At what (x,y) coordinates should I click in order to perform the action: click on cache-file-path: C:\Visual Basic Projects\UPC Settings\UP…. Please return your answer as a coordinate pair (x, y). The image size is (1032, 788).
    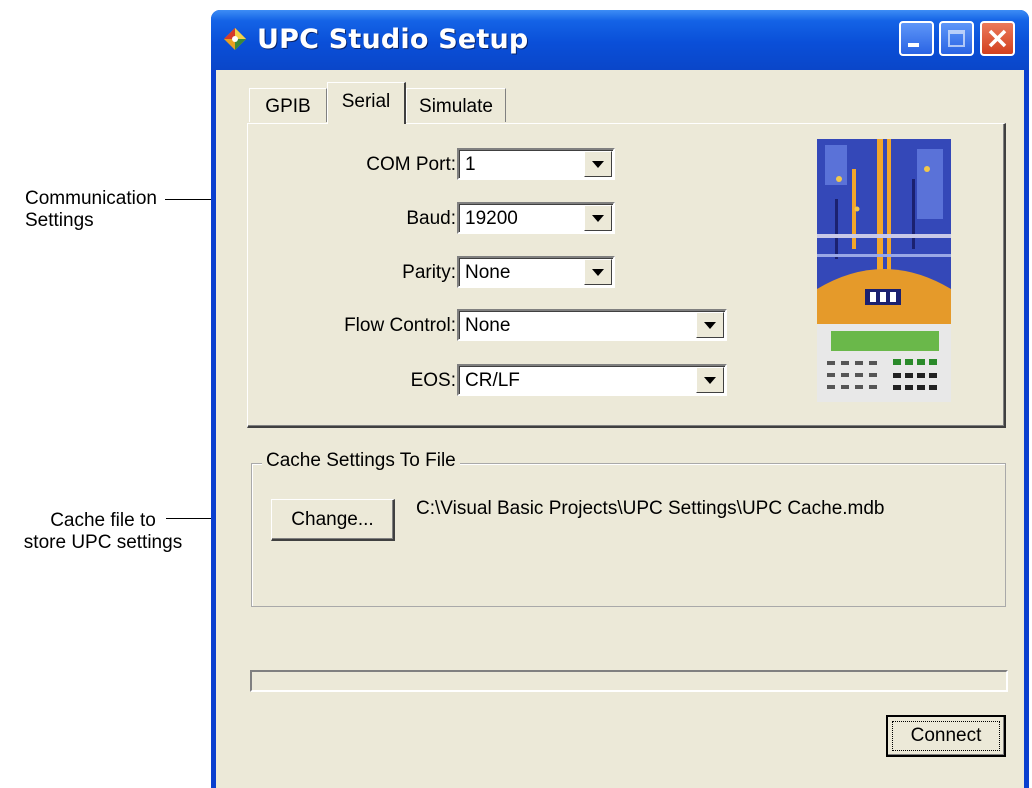
    Looking at the image, I should click on (650, 508).